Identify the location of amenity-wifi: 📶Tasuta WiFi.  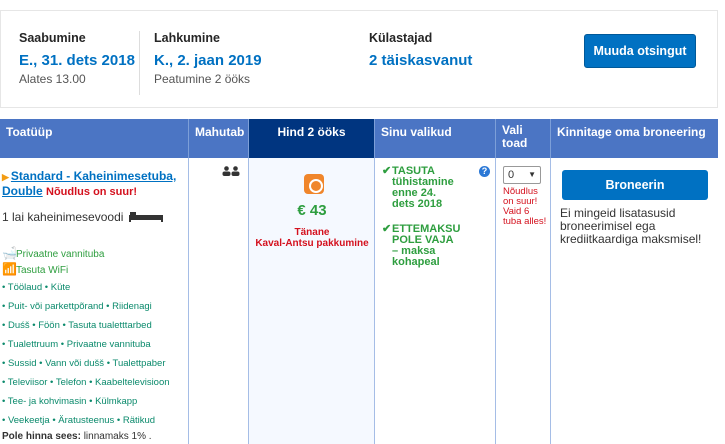
(35, 269).